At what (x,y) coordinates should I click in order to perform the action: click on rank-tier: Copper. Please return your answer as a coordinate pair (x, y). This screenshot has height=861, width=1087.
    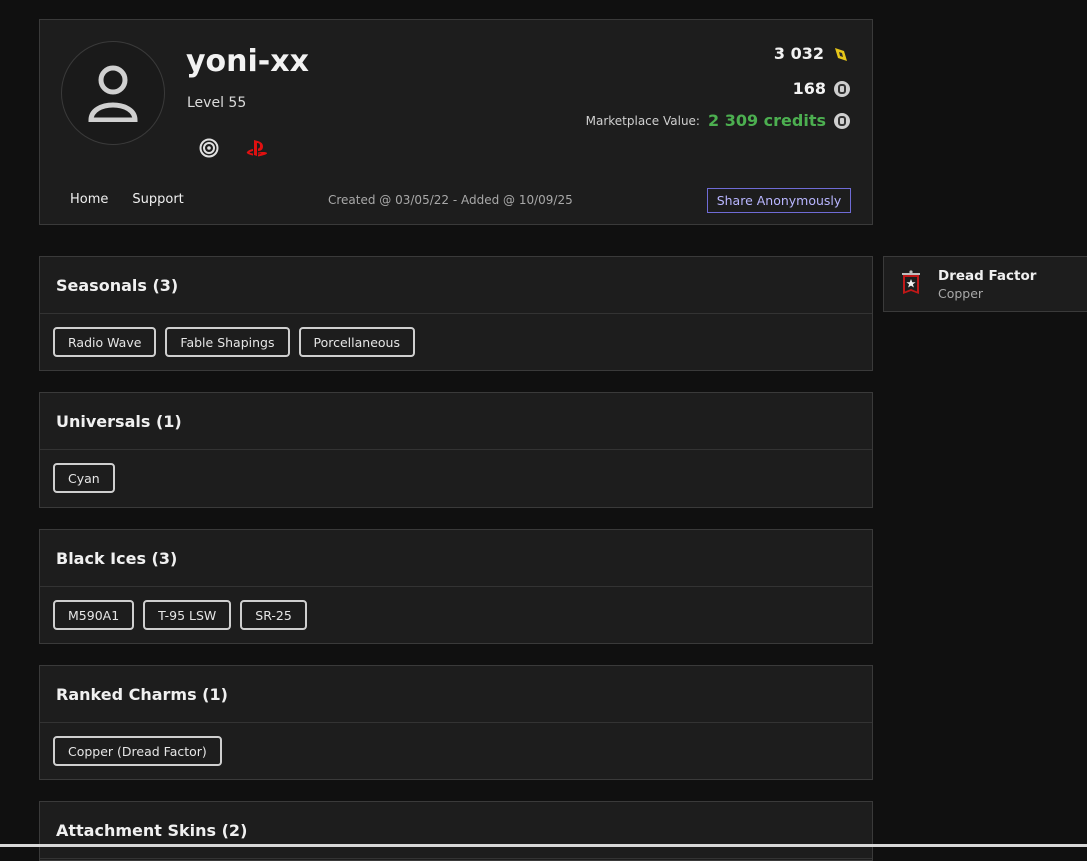
    Looking at the image, I should click on (961, 293).